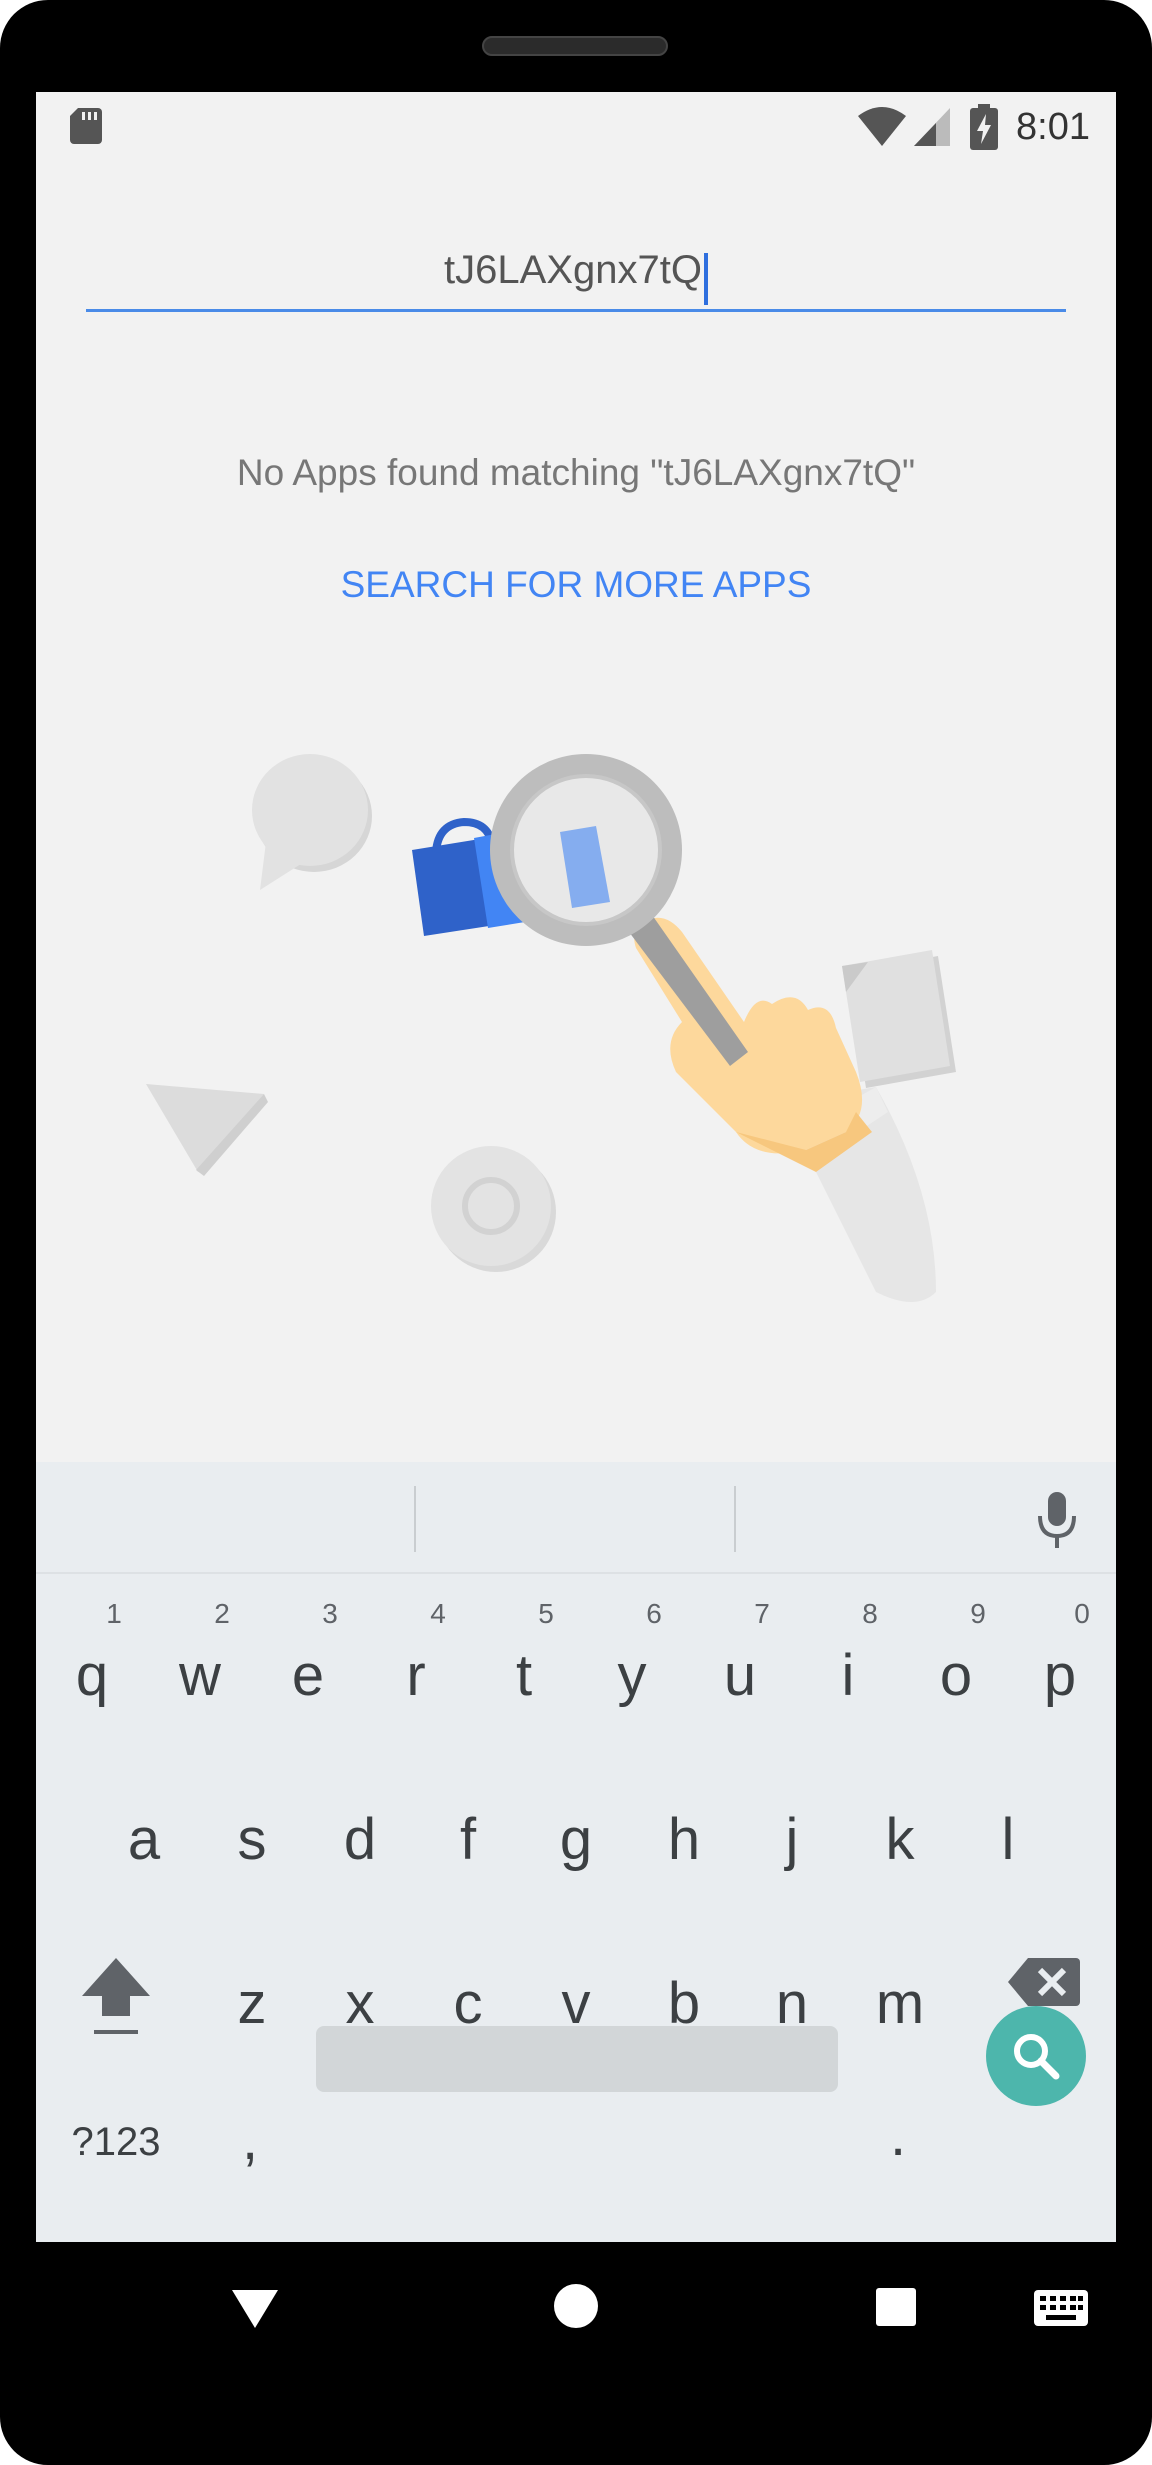  I want to click on backspace-key-icon, so click(1044, 1982).